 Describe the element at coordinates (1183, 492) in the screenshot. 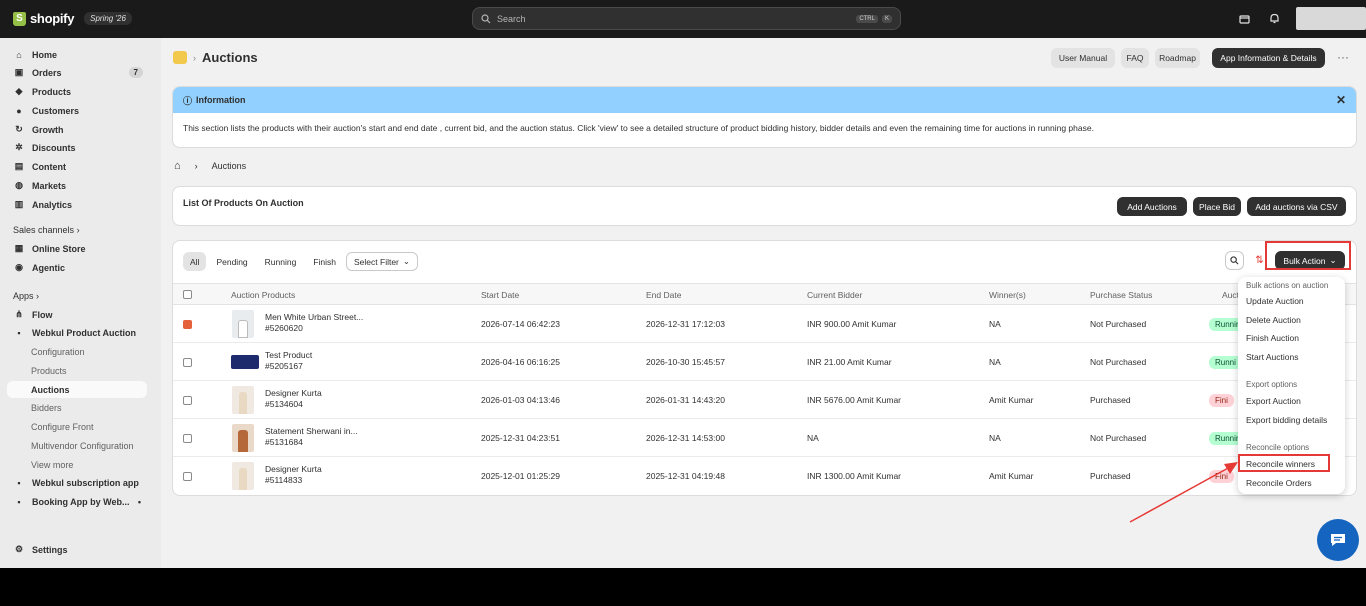

I see `annotation-arrow` at that location.